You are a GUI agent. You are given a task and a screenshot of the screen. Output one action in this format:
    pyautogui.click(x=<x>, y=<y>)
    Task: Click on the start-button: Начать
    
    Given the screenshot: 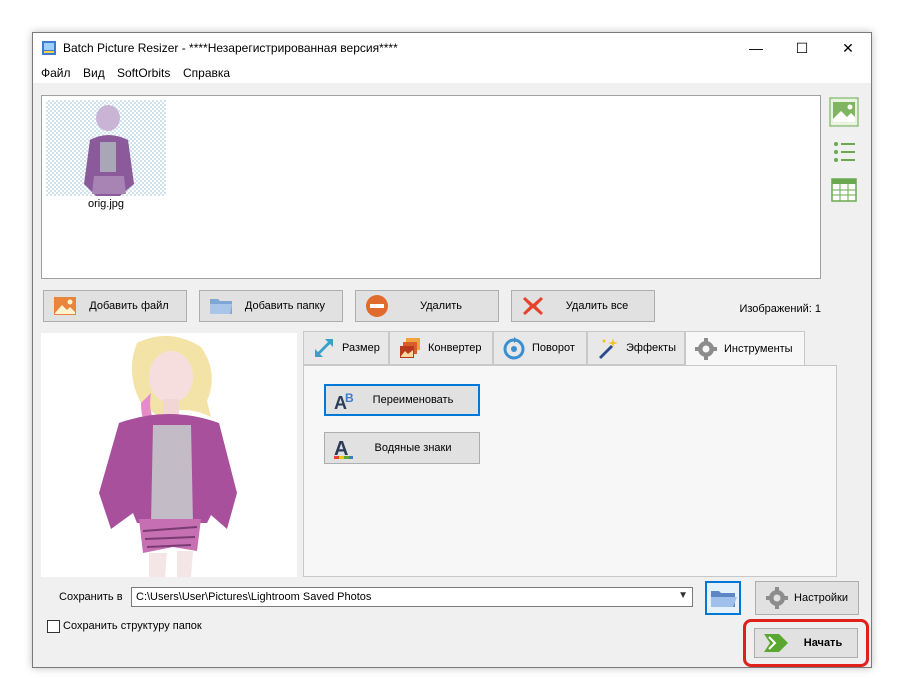 What is the action you would take?
    pyautogui.click(x=806, y=643)
    